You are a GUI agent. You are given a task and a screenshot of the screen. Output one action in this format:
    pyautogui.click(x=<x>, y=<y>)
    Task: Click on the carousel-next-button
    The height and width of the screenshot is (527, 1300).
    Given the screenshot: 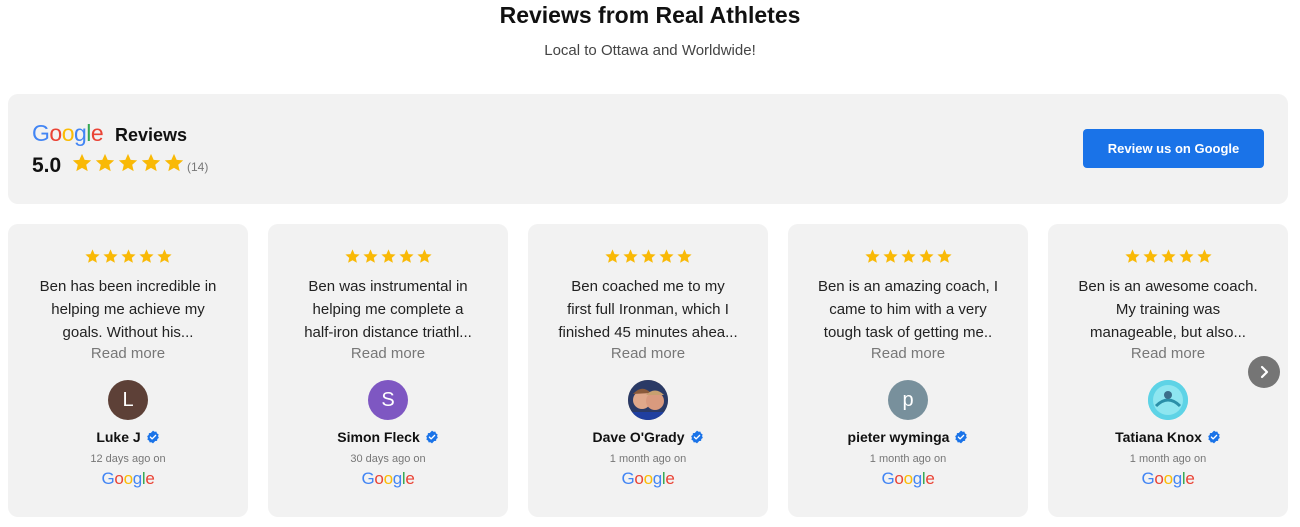 What is the action you would take?
    pyautogui.click(x=1264, y=372)
    